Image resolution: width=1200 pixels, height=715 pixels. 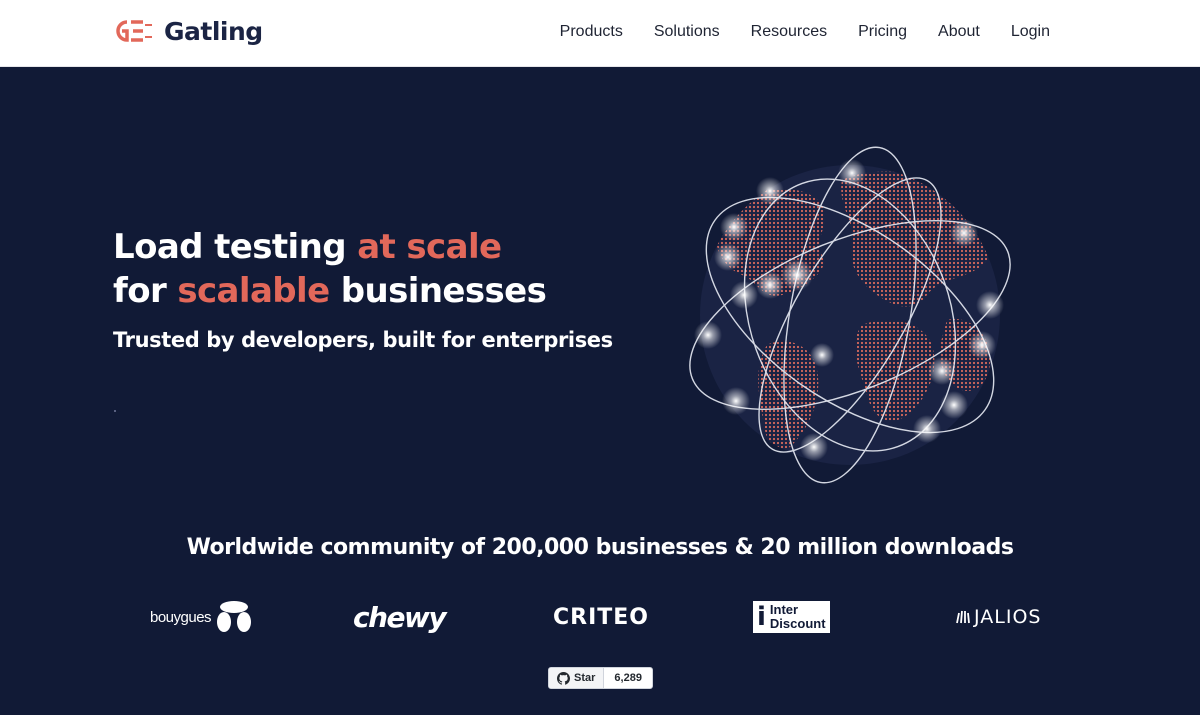 What do you see at coordinates (585, 678) in the screenshot?
I see `github-star-label: Star` at bounding box center [585, 678].